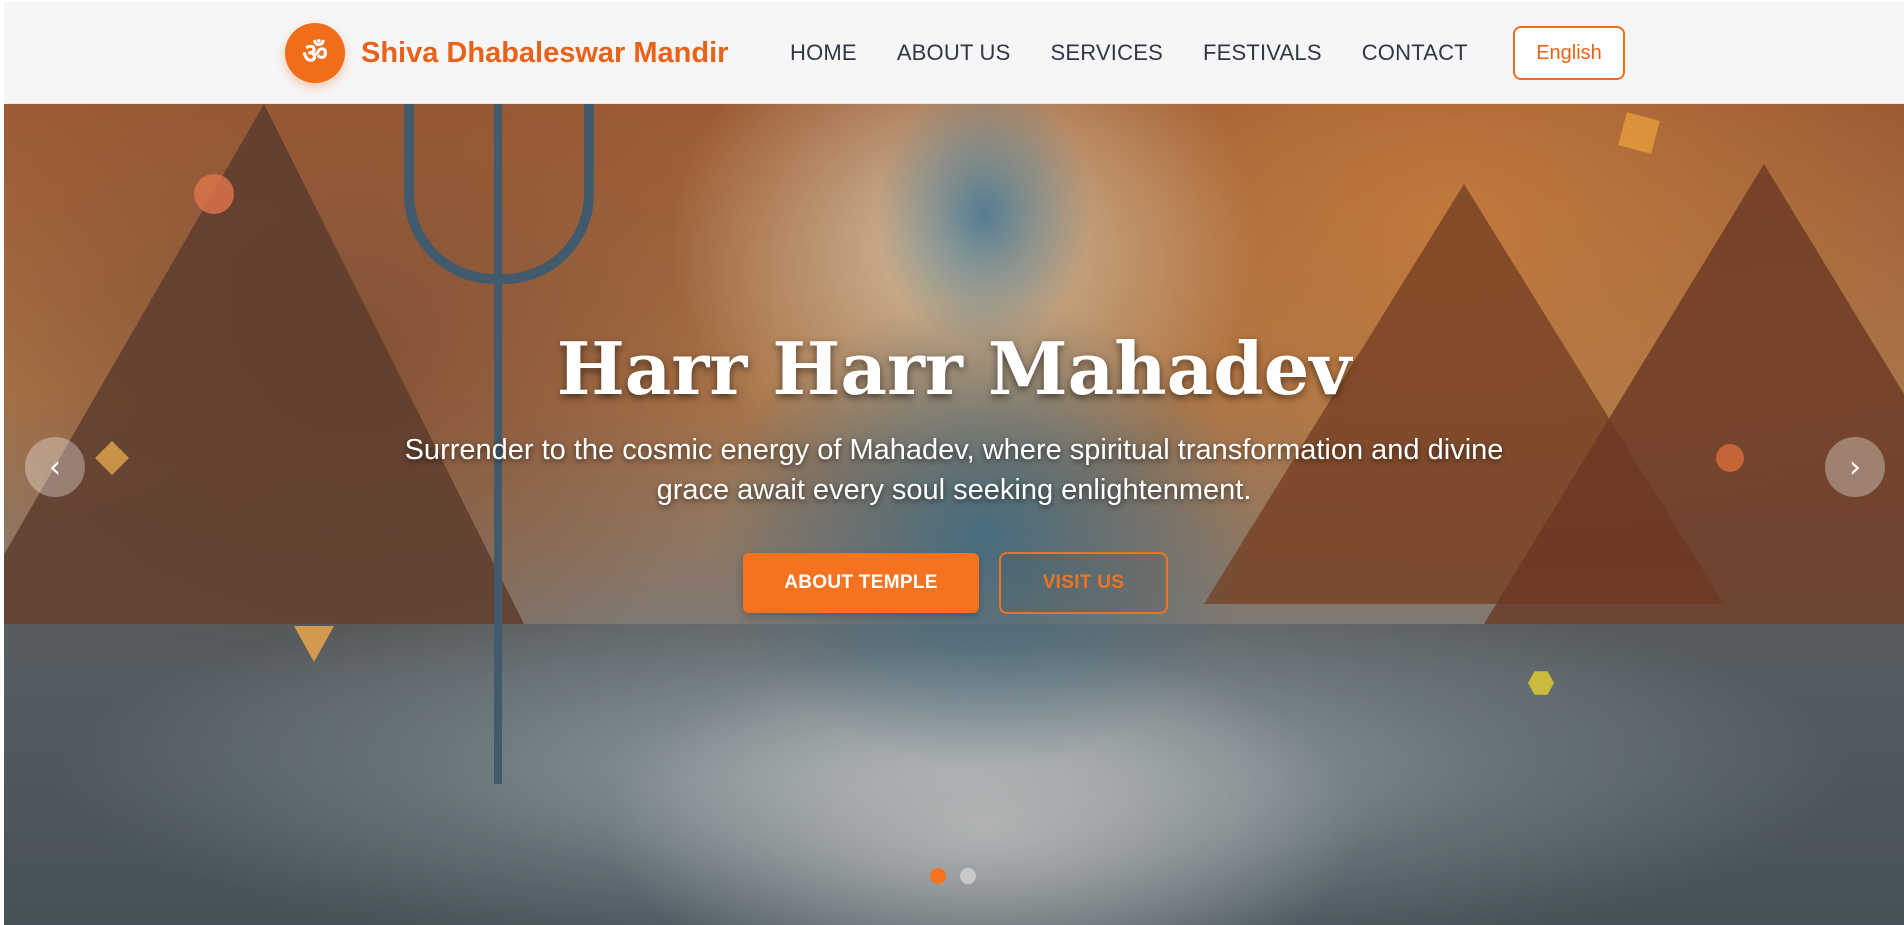  I want to click on om-logo-icon: ॐ, so click(315, 53).